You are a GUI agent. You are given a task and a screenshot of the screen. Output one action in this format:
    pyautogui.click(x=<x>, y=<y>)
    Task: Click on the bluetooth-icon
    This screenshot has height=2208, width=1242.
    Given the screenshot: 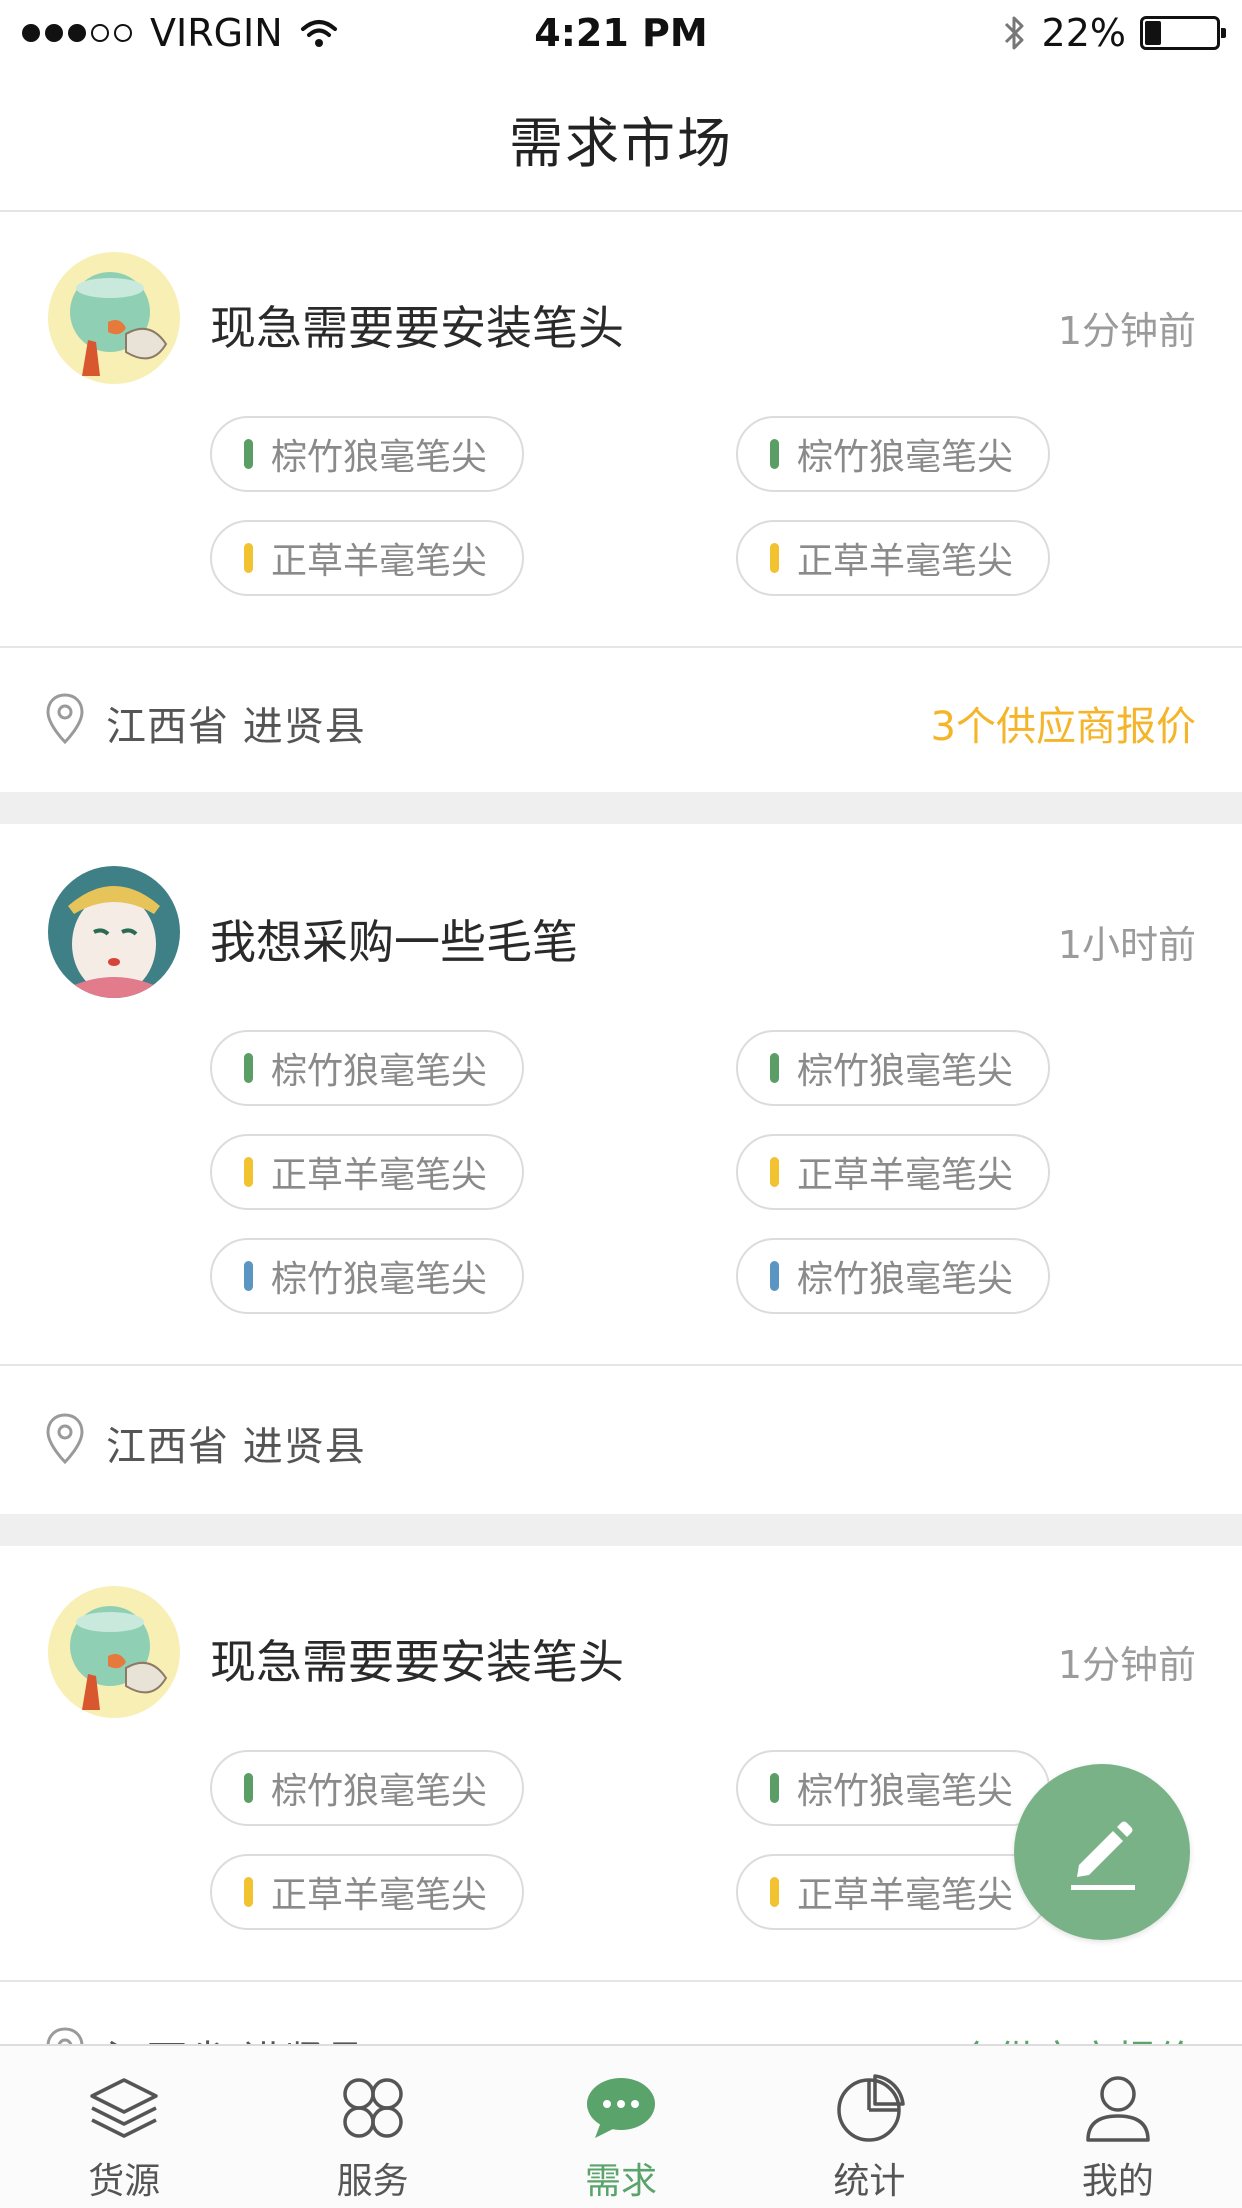 What is the action you would take?
    pyautogui.click(x=1014, y=33)
    